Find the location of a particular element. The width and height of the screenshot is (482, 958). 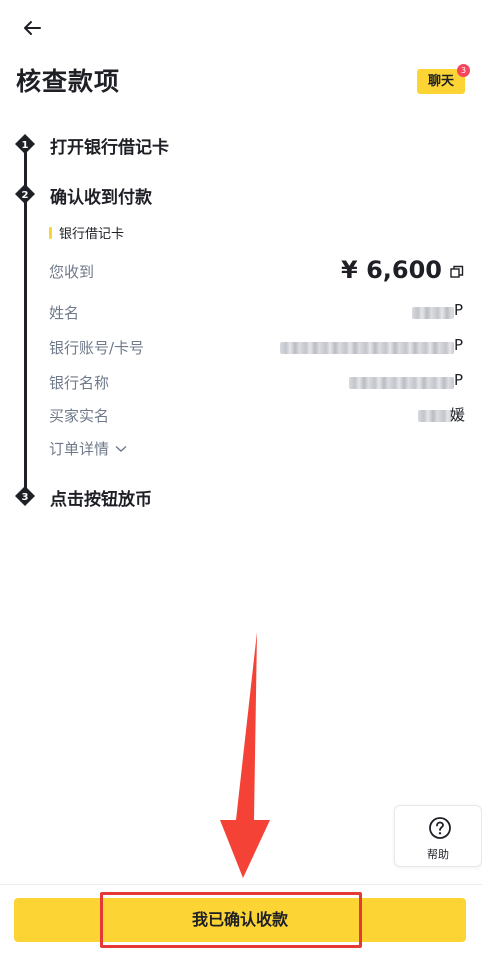

step-2-marker-icon: 2 is located at coordinates (25, 194).